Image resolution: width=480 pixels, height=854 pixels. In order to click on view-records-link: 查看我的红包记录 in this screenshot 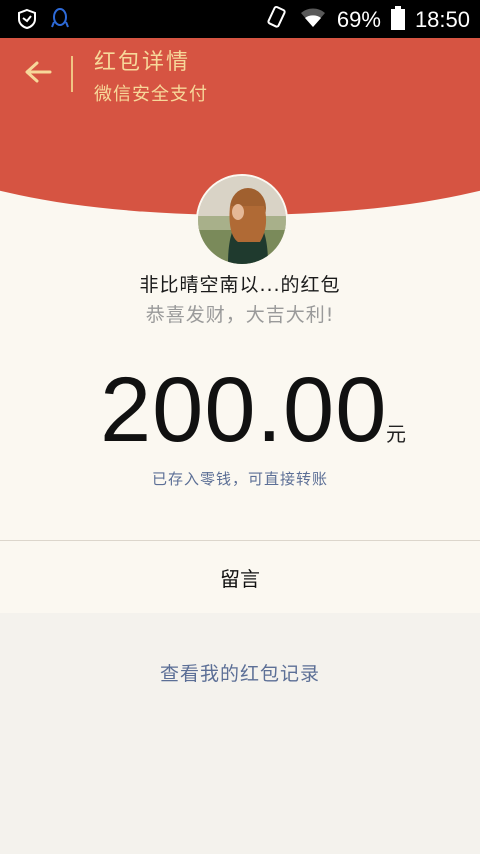, I will do `click(240, 672)`.